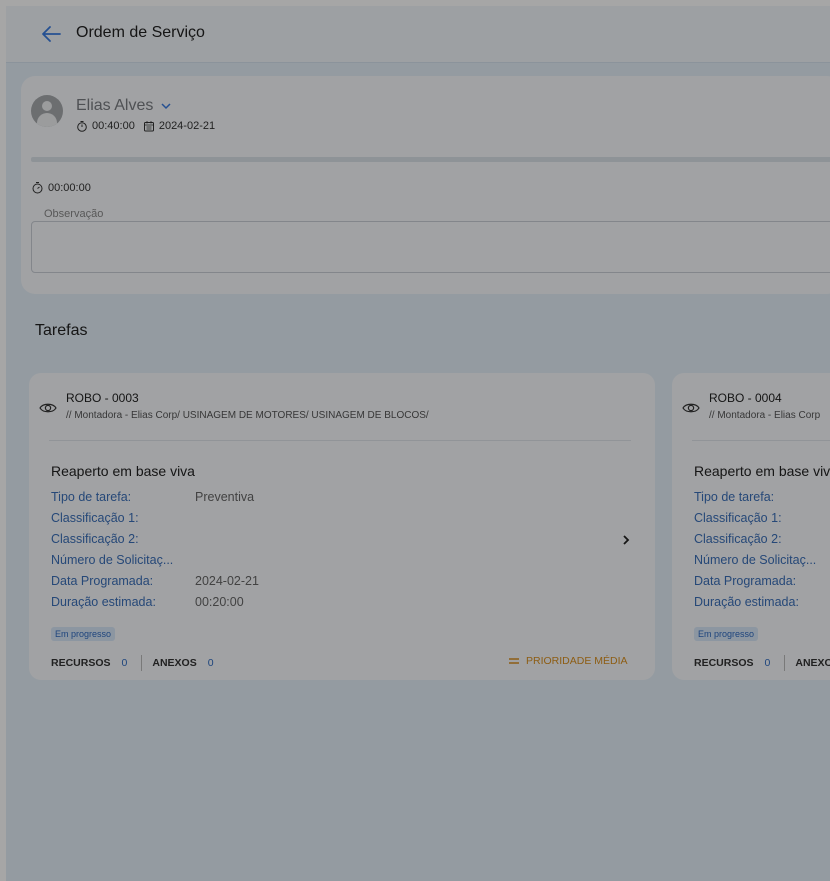 Image resolution: width=830 pixels, height=881 pixels. What do you see at coordinates (102, 398) in the screenshot?
I see `task-code: ROBO - 0003` at bounding box center [102, 398].